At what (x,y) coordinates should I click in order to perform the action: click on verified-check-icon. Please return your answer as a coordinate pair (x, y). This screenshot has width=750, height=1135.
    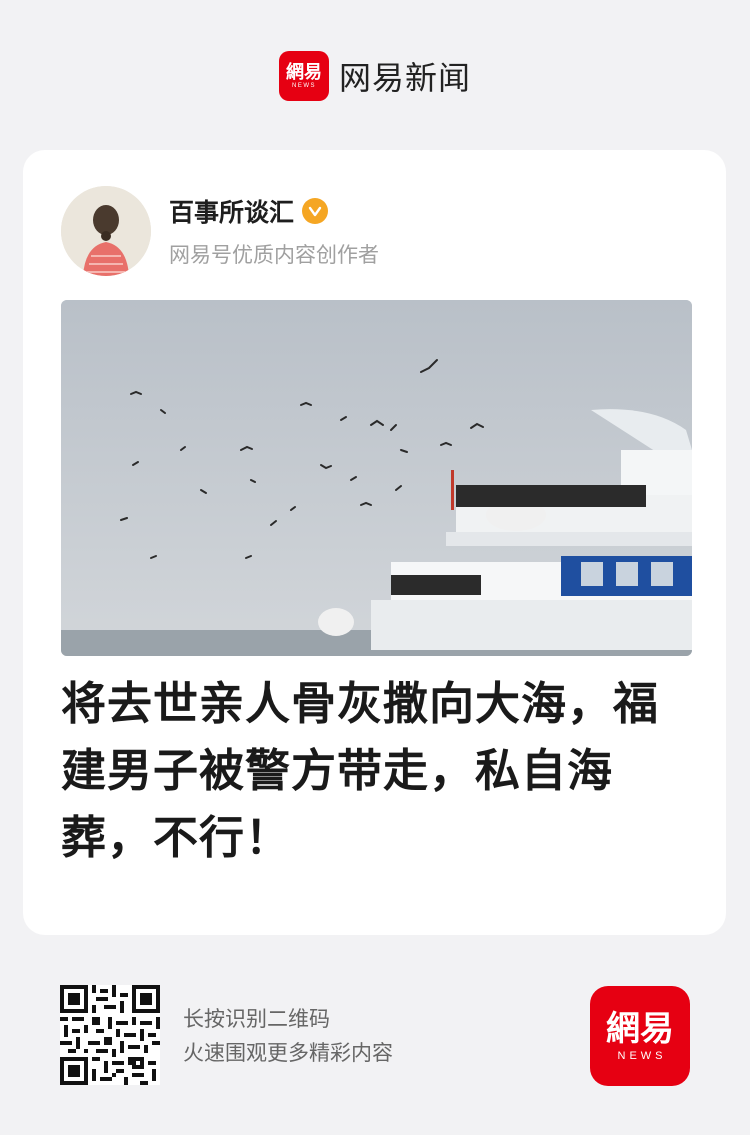
    Looking at the image, I should click on (315, 211).